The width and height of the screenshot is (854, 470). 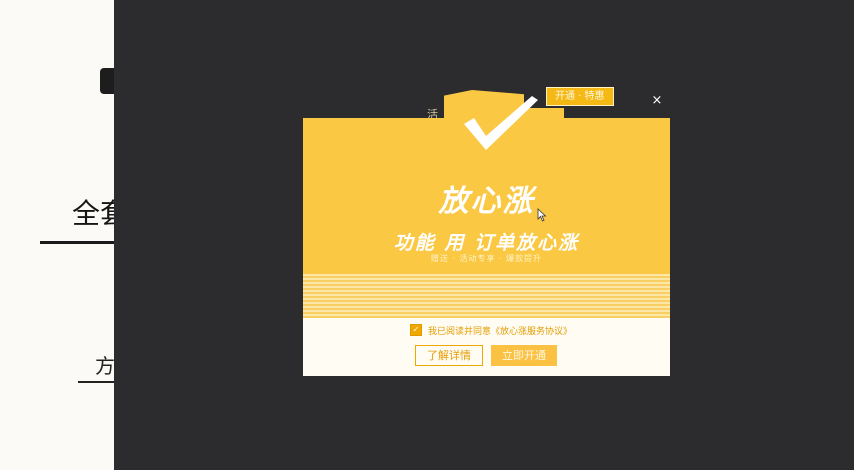 What do you see at coordinates (416, 330) in the screenshot?
I see `agree-checkbox: ✓` at bounding box center [416, 330].